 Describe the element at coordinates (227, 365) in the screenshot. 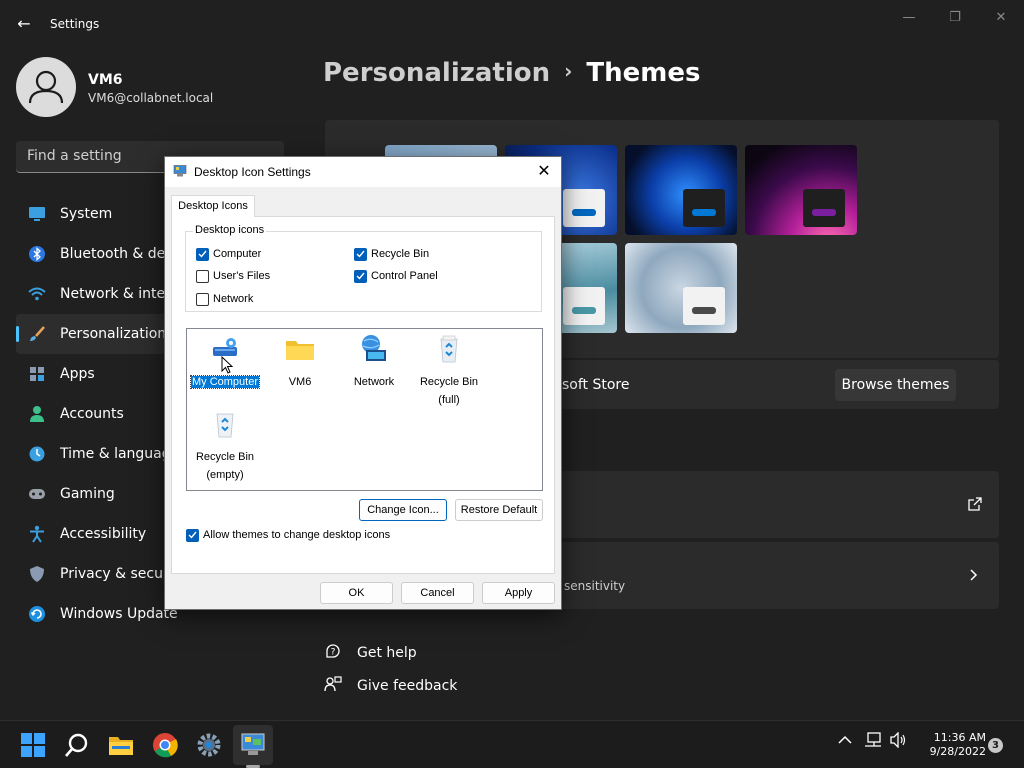

I see `mouse-cursor-icon` at that location.